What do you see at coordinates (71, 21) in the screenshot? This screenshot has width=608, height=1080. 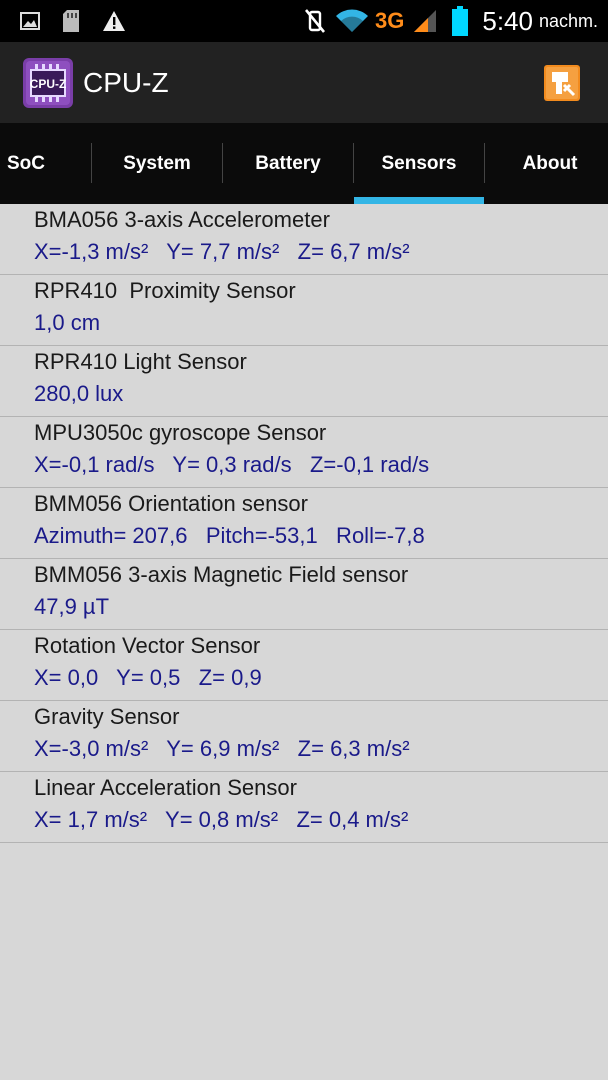 I see `sd-card-icon` at bounding box center [71, 21].